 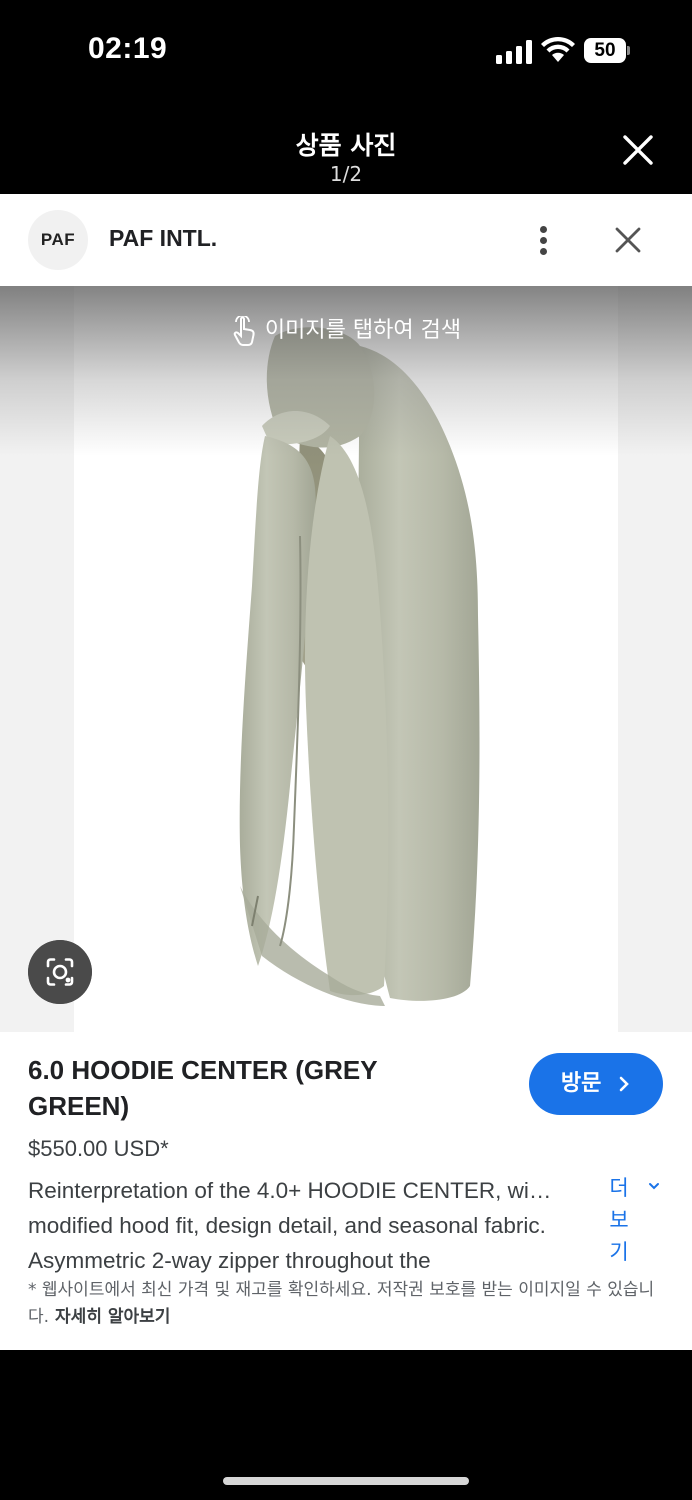 What do you see at coordinates (619, 1220) in the screenshot?
I see `show-more-link: 더 보기` at bounding box center [619, 1220].